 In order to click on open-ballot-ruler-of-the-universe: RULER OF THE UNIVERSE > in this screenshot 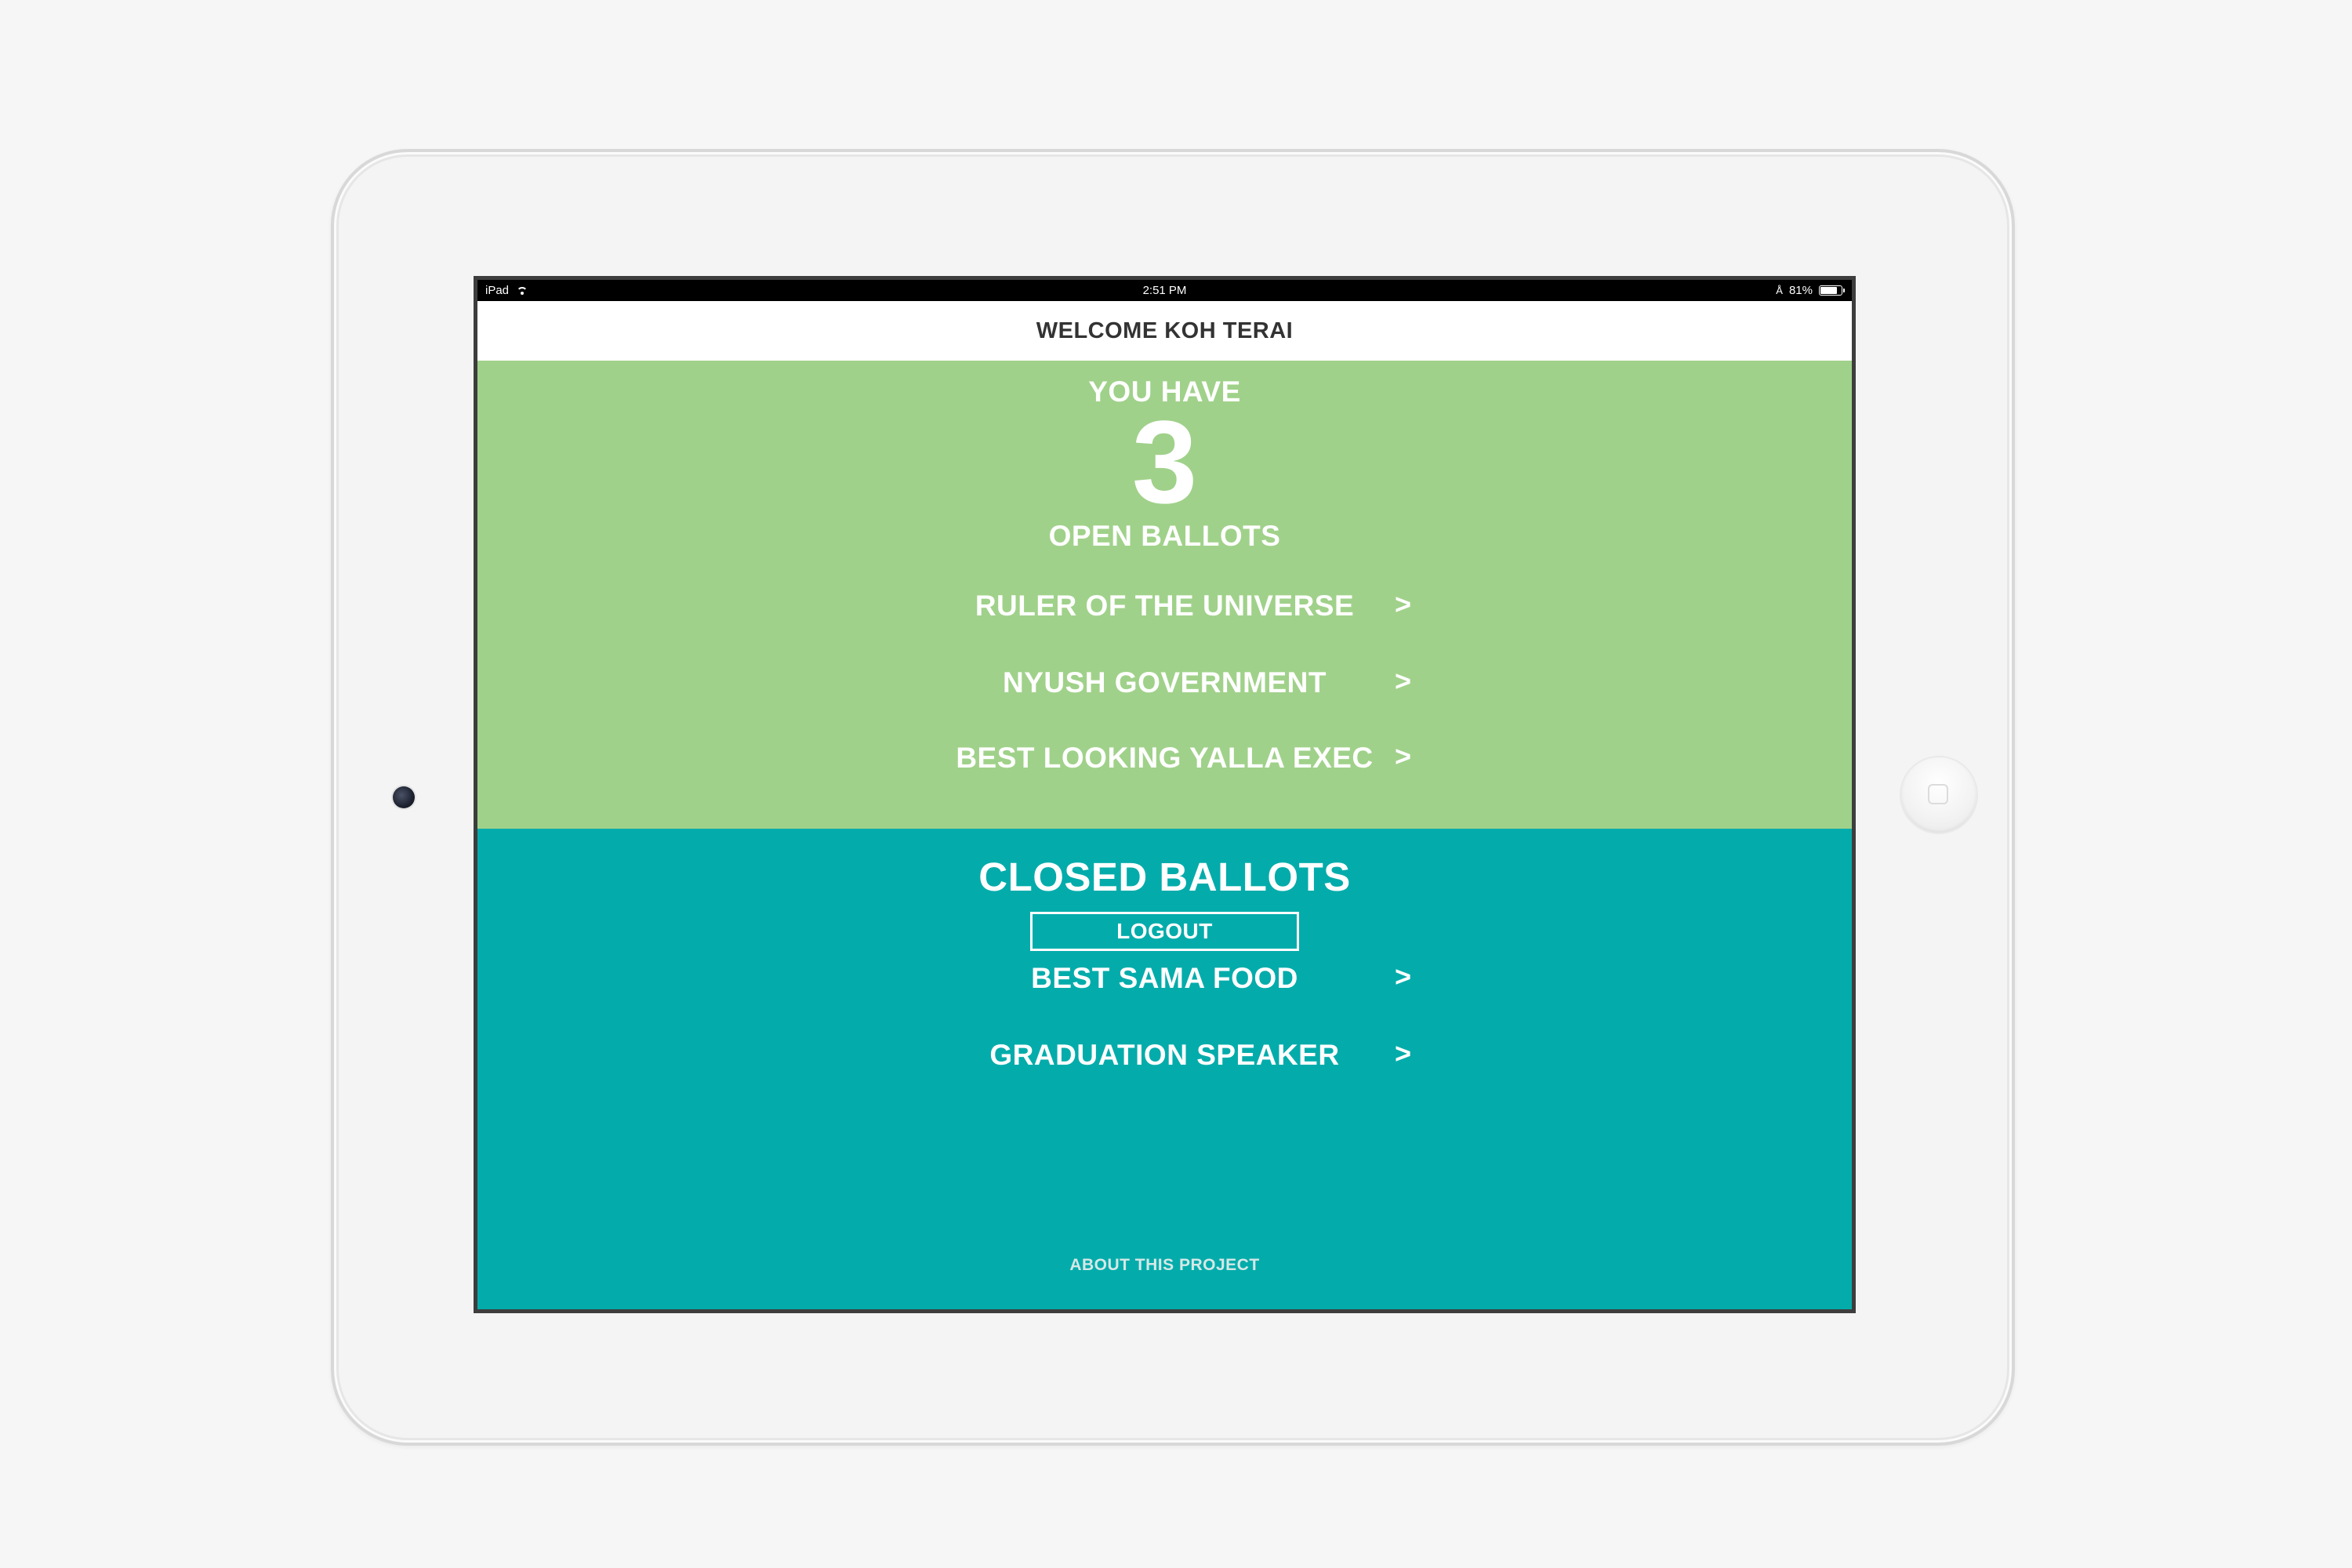, I will do `click(1164, 606)`.